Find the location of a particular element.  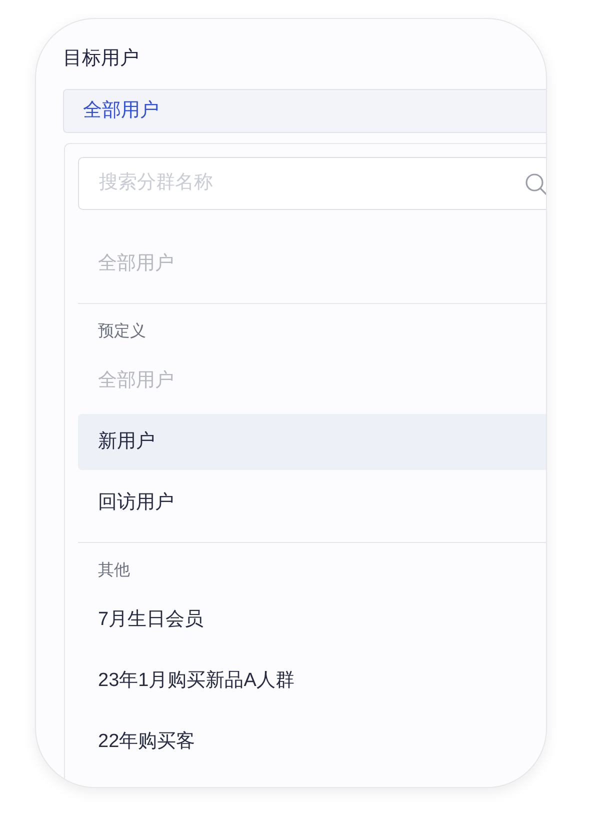

option-item: 回访用户 is located at coordinates (312, 503).